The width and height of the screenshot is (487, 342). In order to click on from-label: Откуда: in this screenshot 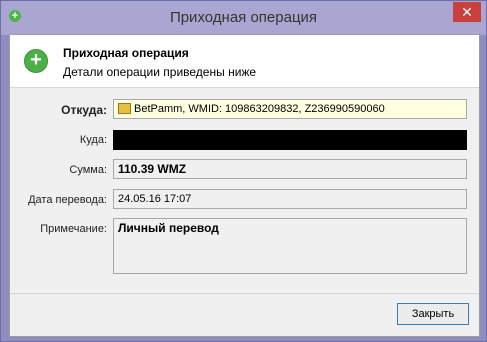, I will do `click(84, 110)`.